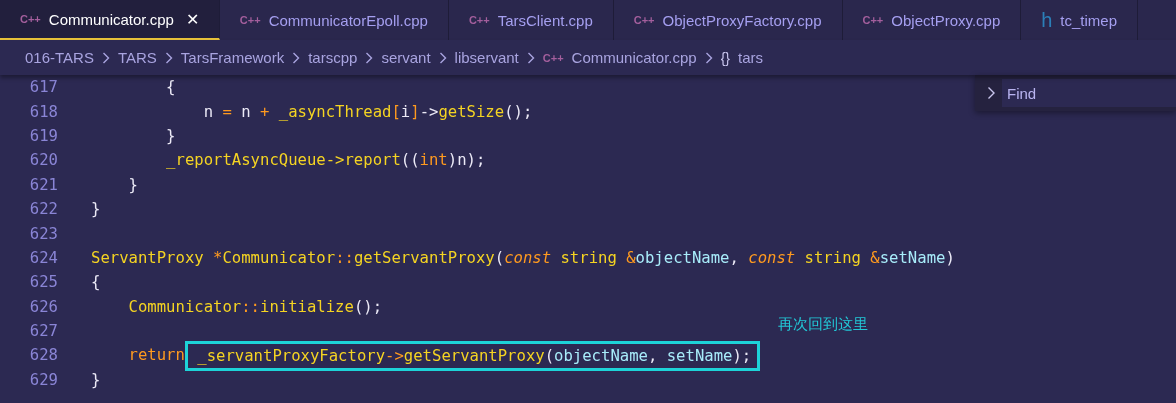  Describe the element at coordinates (43, 184) in the screenshot. I see `line-number: 621` at that location.